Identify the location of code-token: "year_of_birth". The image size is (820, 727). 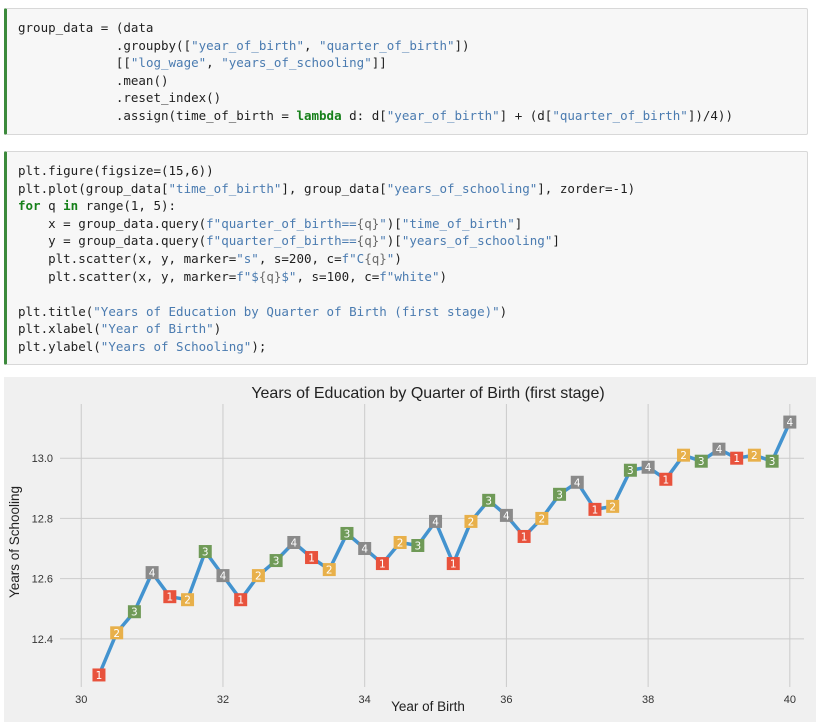
(443, 115).